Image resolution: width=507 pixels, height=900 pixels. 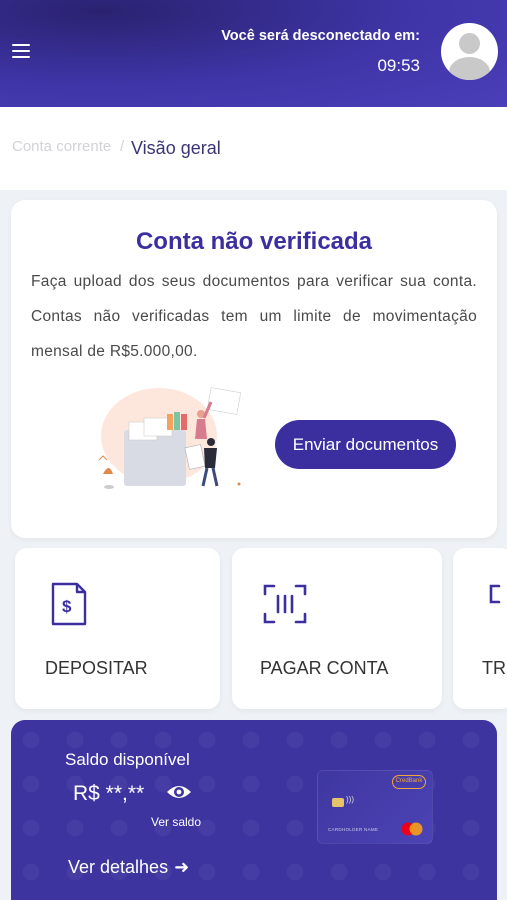 What do you see at coordinates (337, 628) in the screenshot?
I see `action-card-pay-bill: PAGAR CONTA` at bounding box center [337, 628].